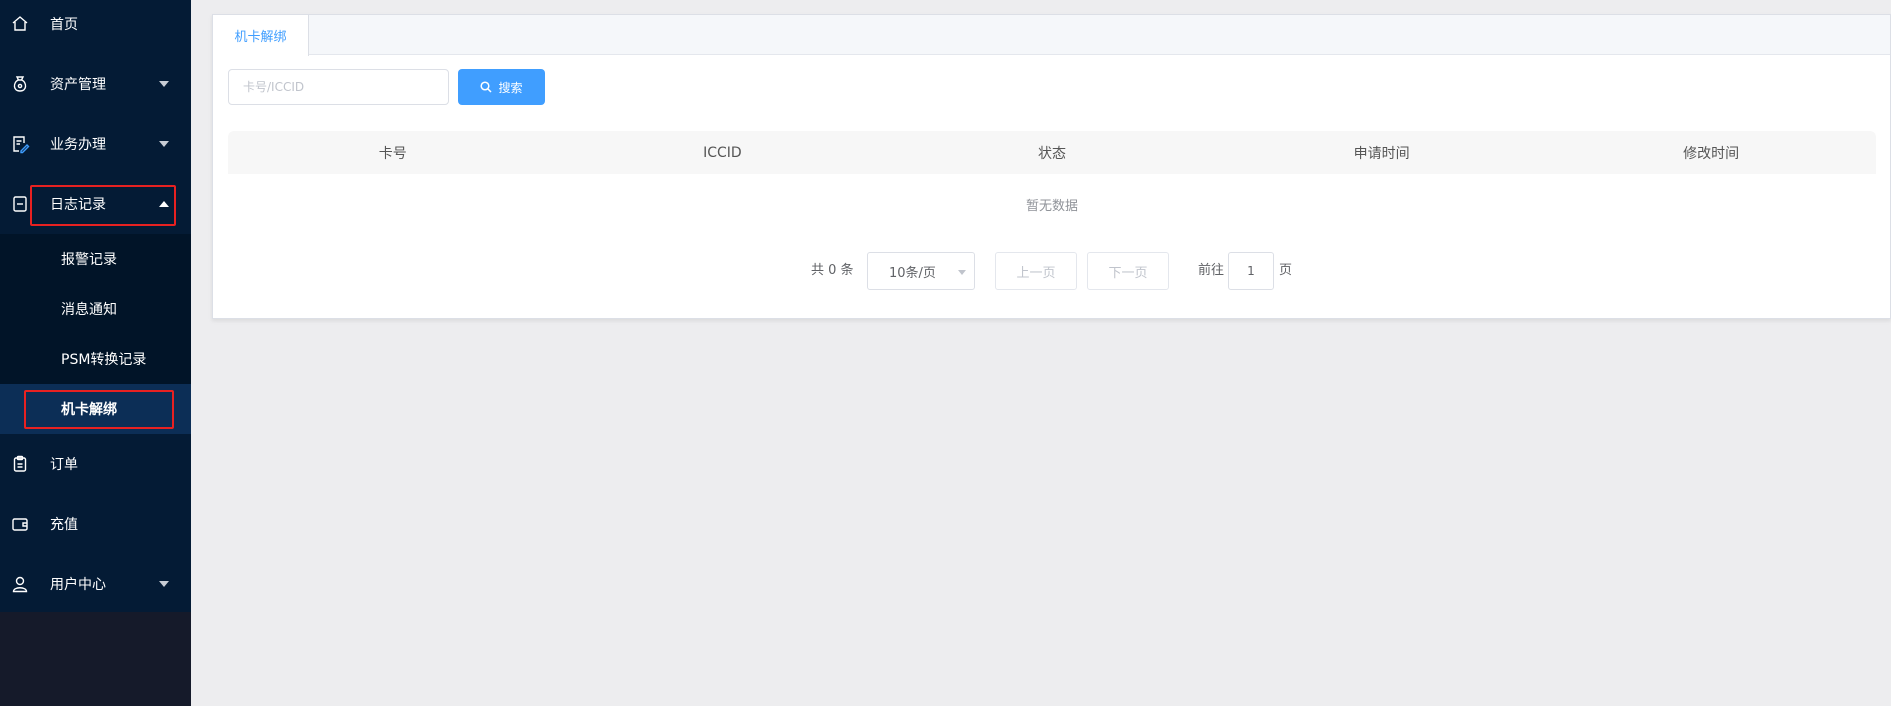 This screenshot has height=706, width=1891. What do you see at coordinates (1711, 152) in the screenshot?
I see `column-header-modify-time: 修改时间` at bounding box center [1711, 152].